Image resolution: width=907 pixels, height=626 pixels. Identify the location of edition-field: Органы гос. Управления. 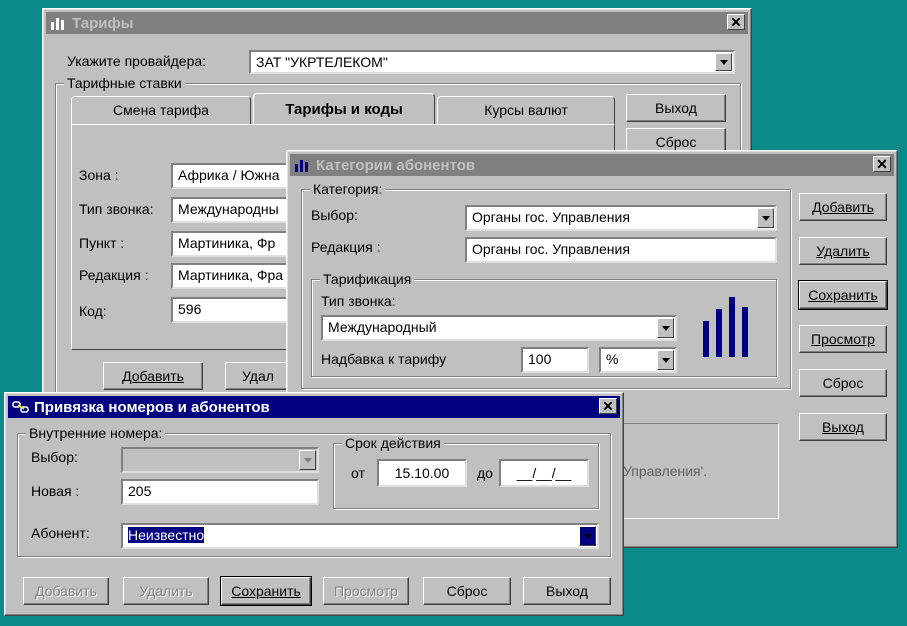
(621, 250).